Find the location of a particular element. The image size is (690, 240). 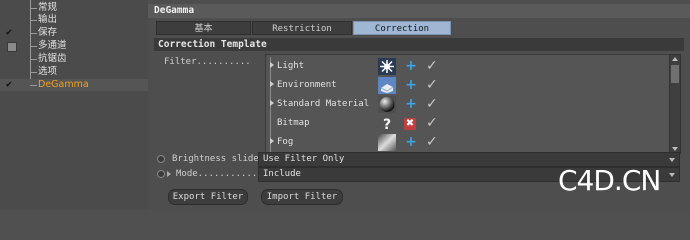

filter-list-scrollbar is located at coordinates (675, 104).